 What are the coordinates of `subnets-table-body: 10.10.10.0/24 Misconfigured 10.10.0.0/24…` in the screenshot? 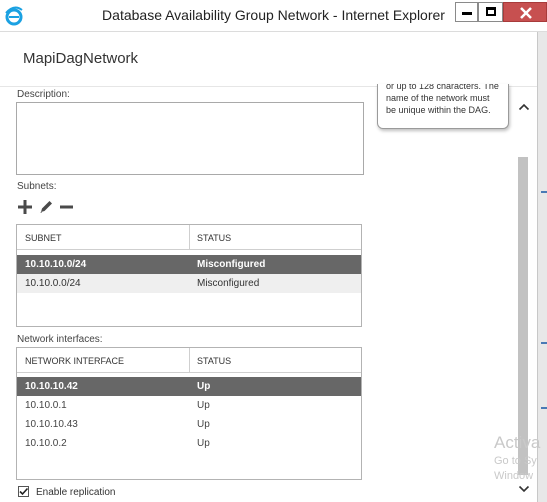 It's located at (189, 274).